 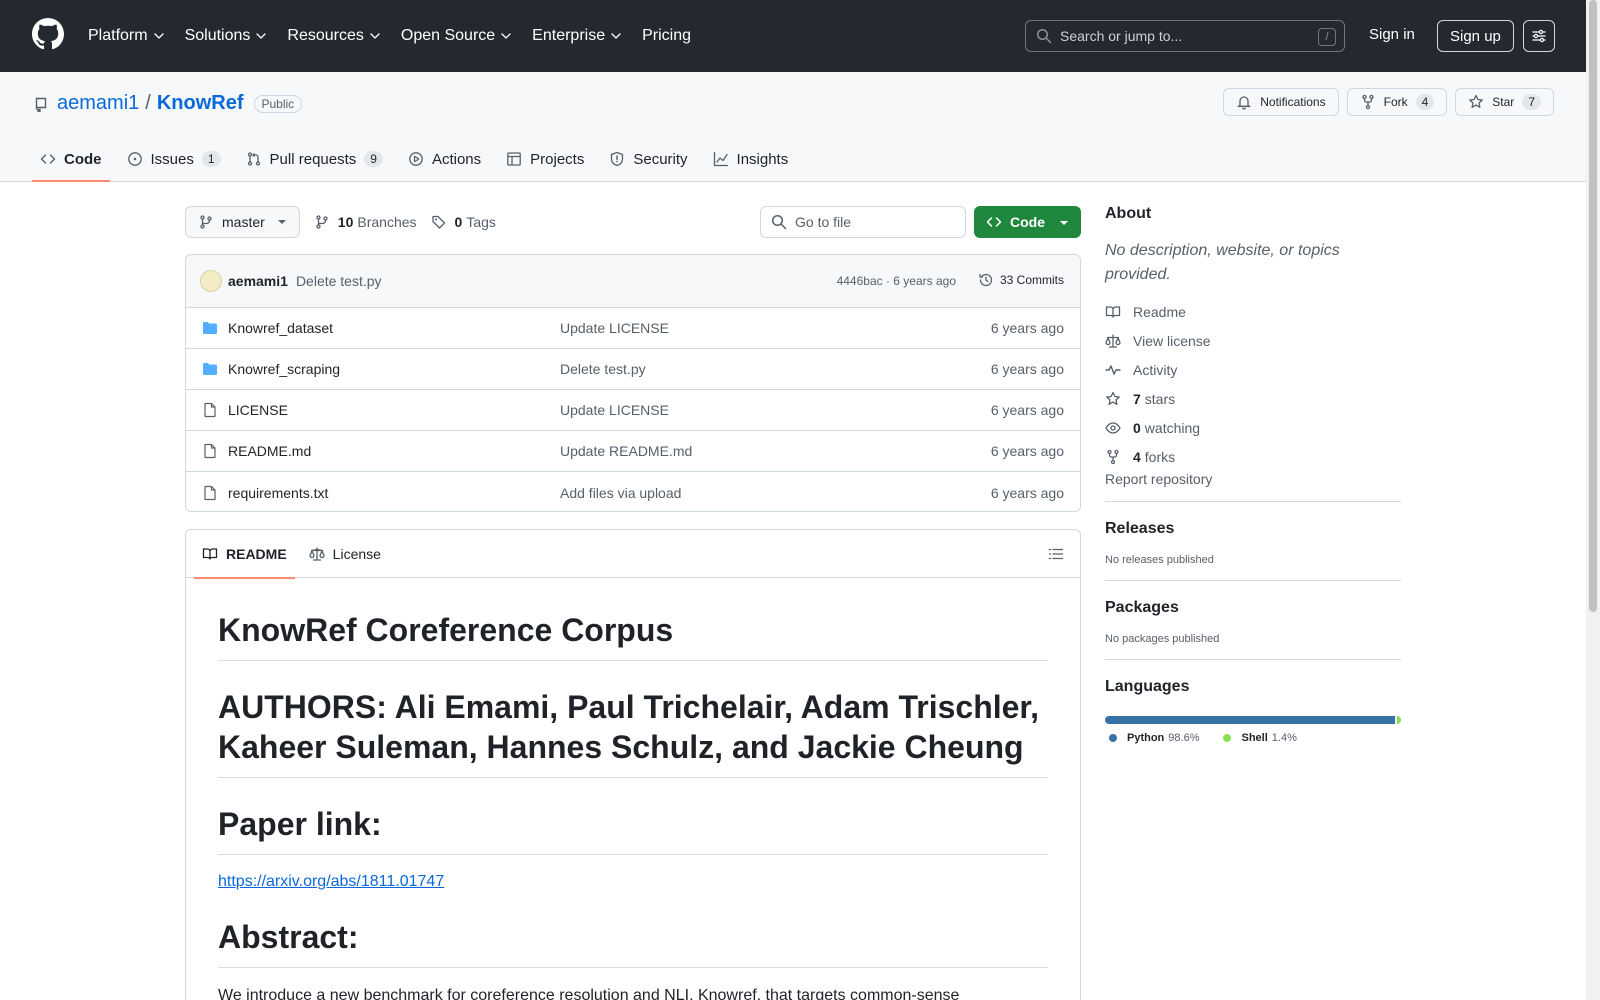 What do you see at coordinates (48, 34) in the screenshot?
I see `github-logo-icon` at bounding box center [48, 34].